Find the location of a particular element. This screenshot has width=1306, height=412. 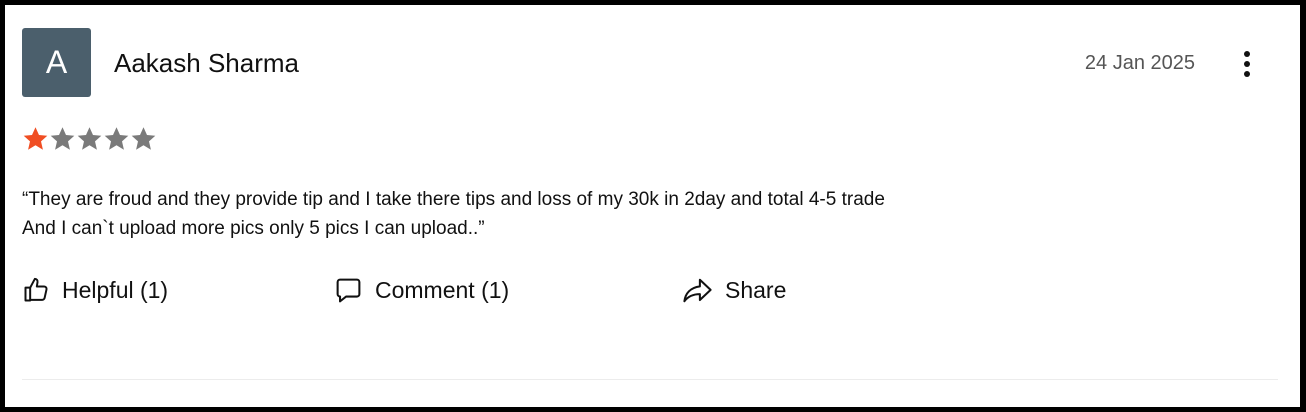

helpful-label: Helpful (1) is located at coordinates (115, 290).